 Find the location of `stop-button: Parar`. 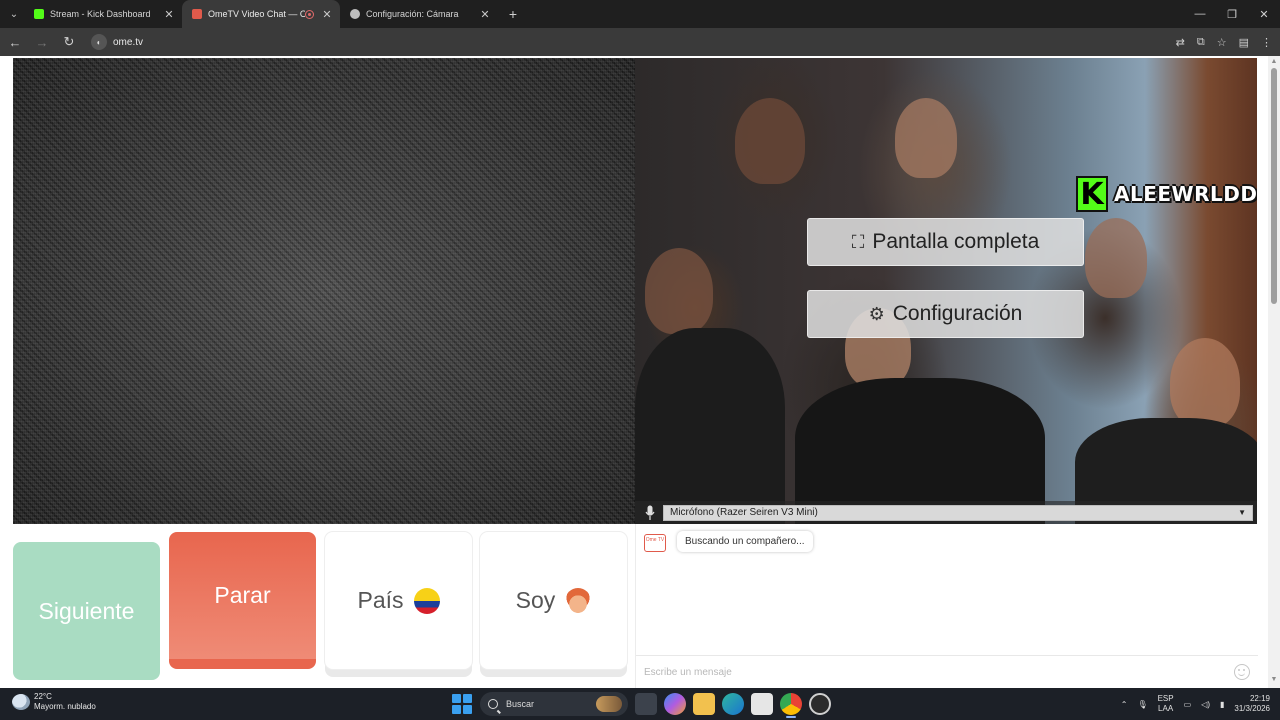

stop-button: Parar is located at coordinates (242, 600).